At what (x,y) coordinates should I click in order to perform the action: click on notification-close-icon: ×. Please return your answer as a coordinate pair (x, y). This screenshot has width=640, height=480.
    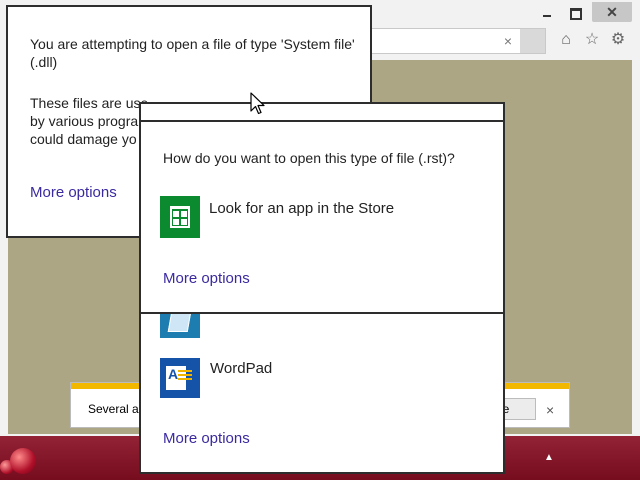
    Looking at the image, I should click on (550, 410).